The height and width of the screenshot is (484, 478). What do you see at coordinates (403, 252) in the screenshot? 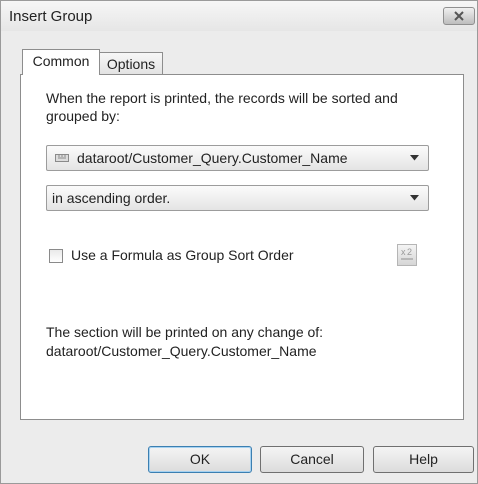
I see `svg-text: x` at bounding box center [403, 252].